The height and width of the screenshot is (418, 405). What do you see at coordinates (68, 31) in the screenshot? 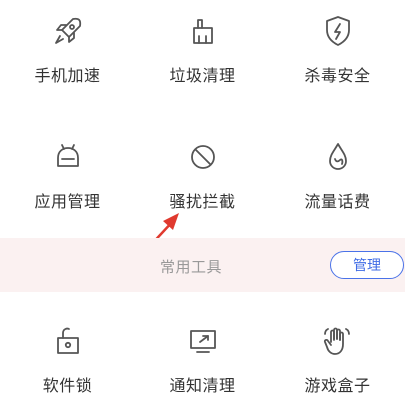
I see `rocket-icon` at bounding box center [68, 31].